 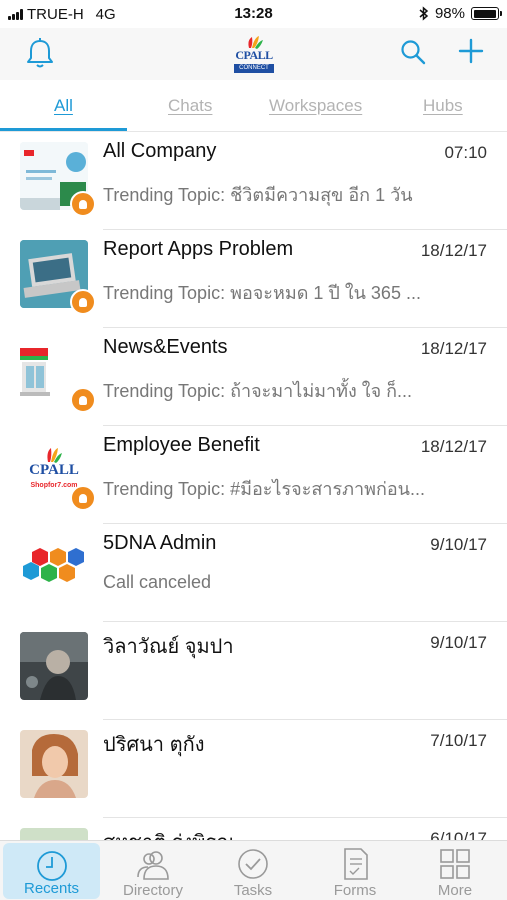 What do you see at coordinates (455, 890) in the screenshot?
I see `nav-label: More` at bounding box center [455, 890].